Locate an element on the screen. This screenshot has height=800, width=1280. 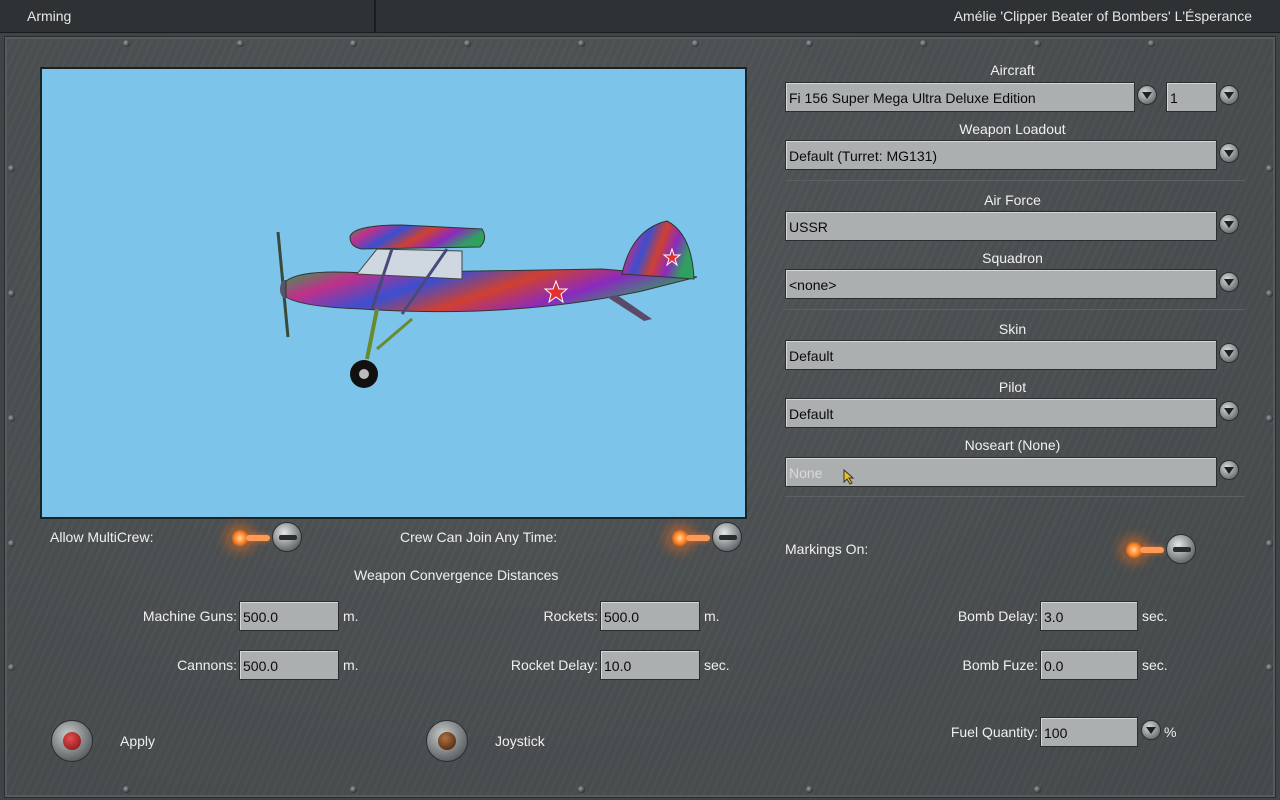
aircraft-model-icon is located at coordinates (487, 304).